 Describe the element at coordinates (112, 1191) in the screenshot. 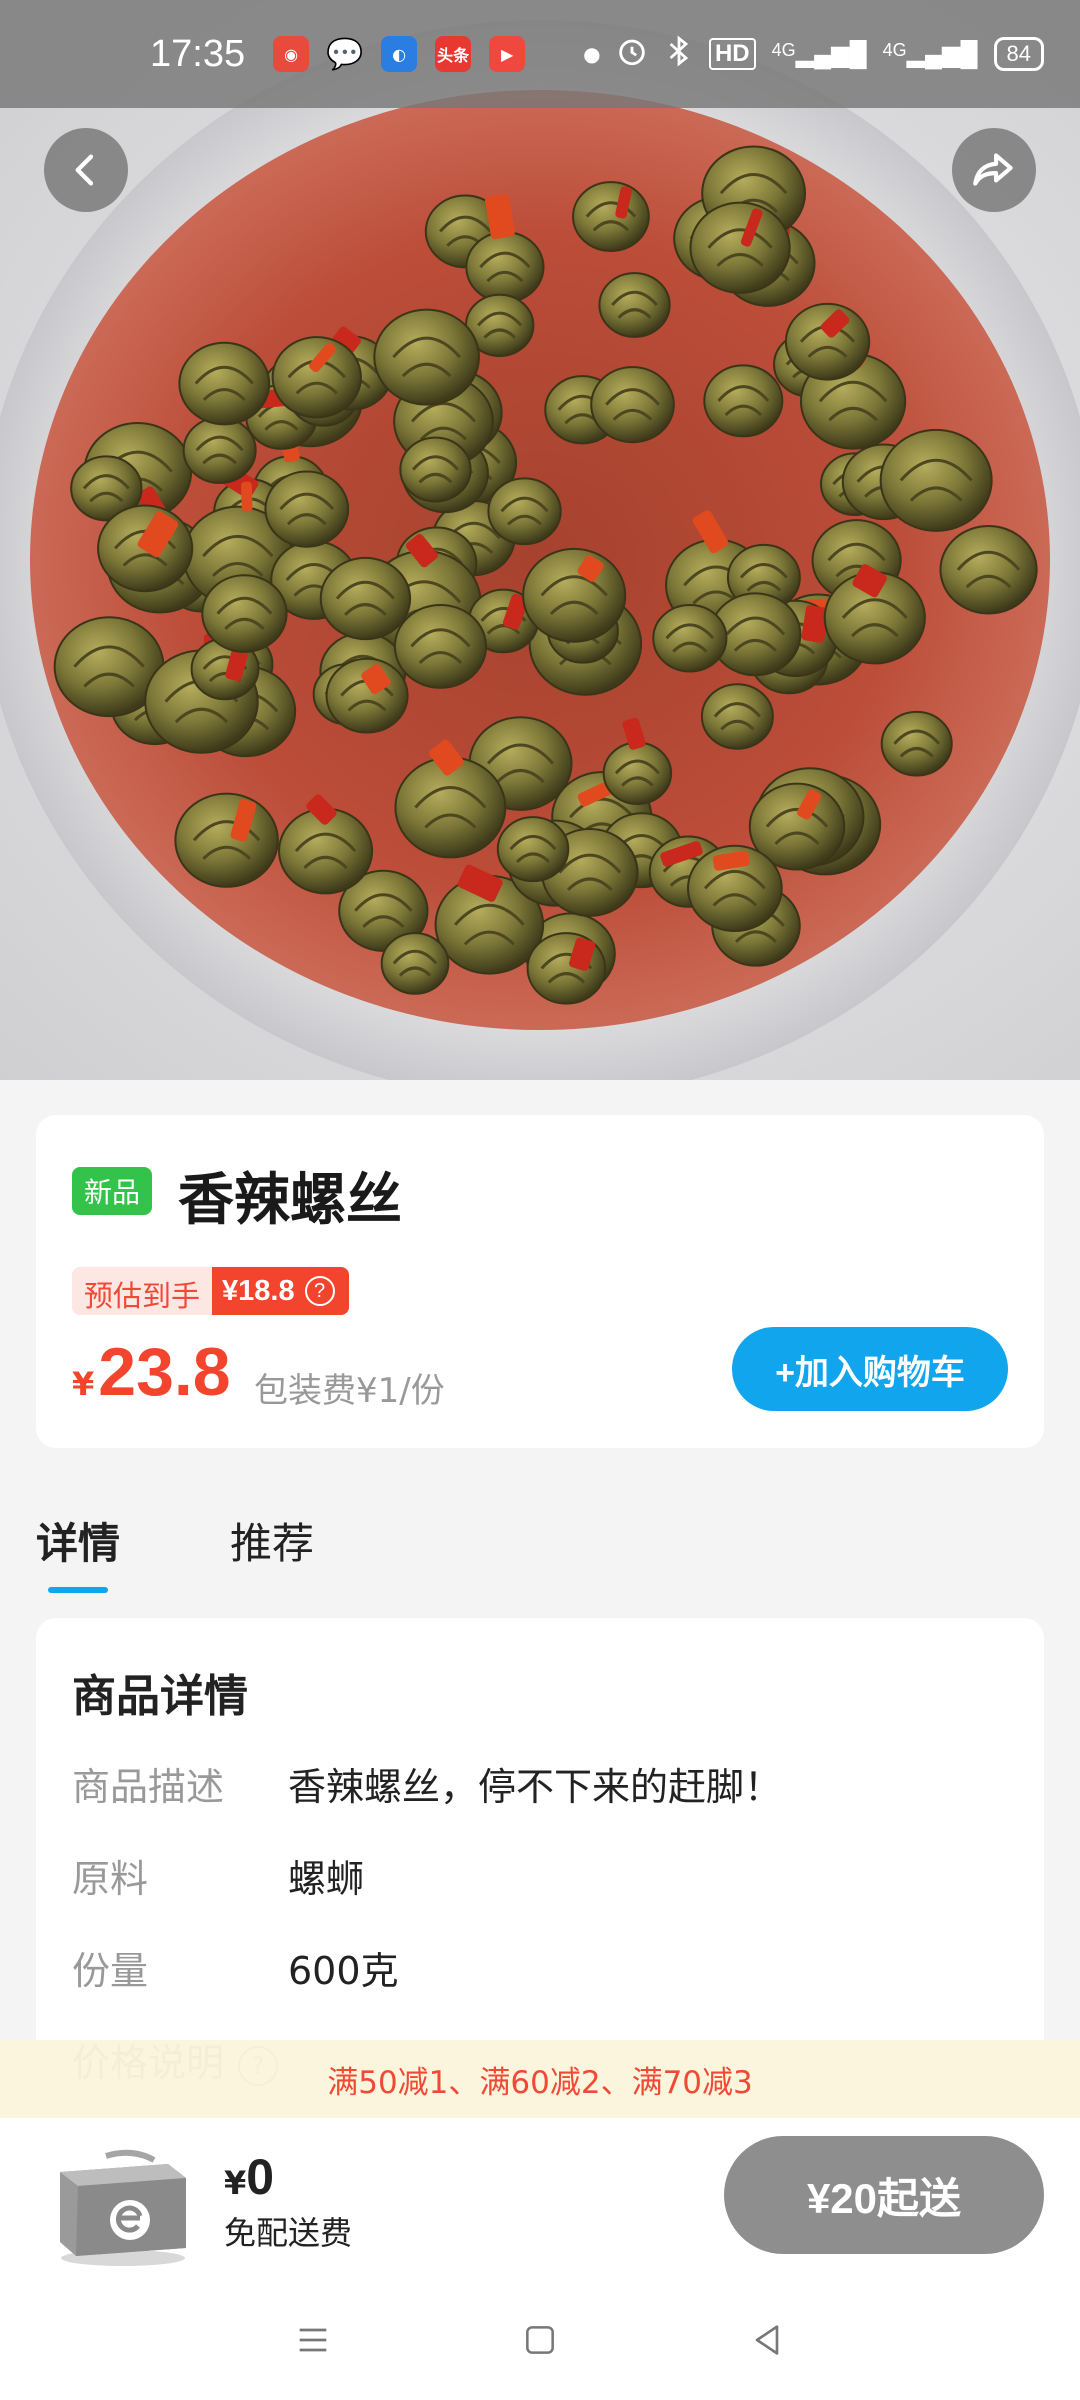

I see `new-badge: 新品` at that location.